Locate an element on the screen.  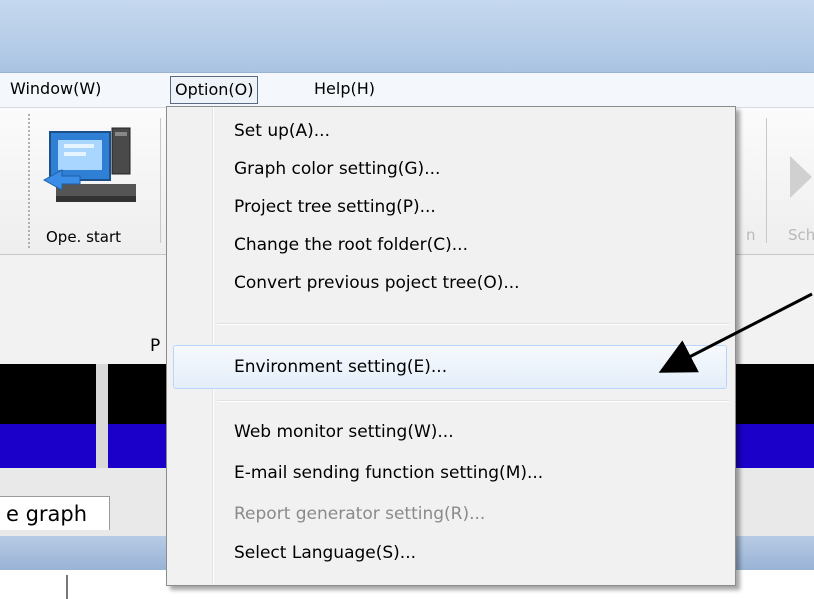
toolbar-partial-label: n is located at coordinates (751, 235).